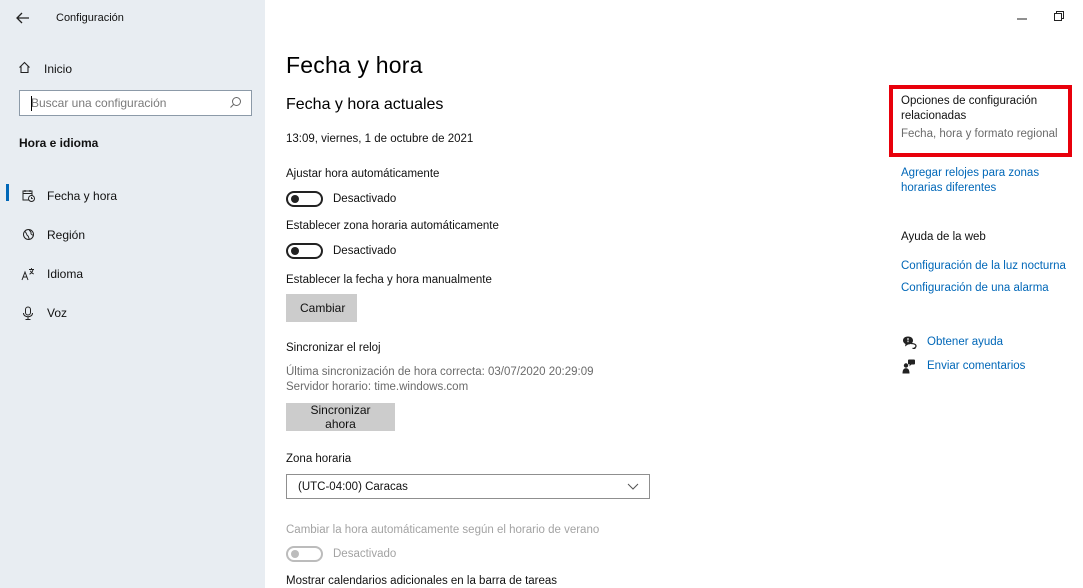 The width and height of the screenshot is (1083, 588). What do you see at coordinates (365, 554) in the screenshot?
I see `dst-state: Desactivado` at bounding box center [365, 554].